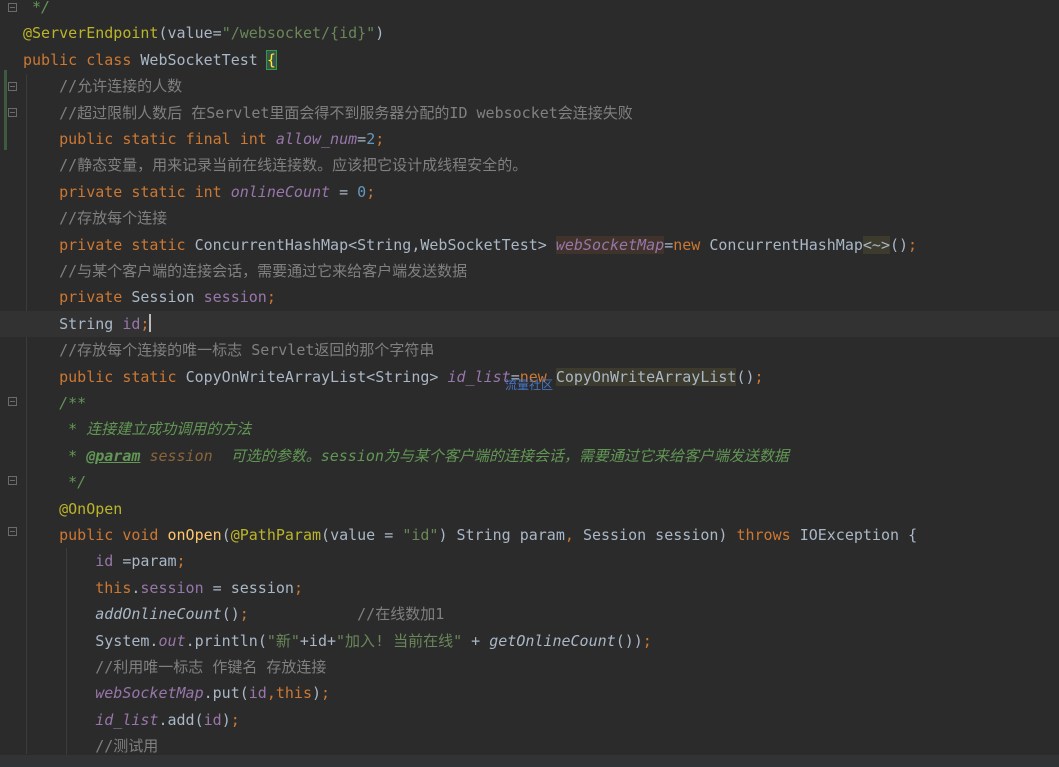 The width and height of the screenshot is (1059, 767). What do you see at coordinates (529, 86) in the screenshot?
I see `code-line: //允许连接的人数` at bounding box center [529, 86].